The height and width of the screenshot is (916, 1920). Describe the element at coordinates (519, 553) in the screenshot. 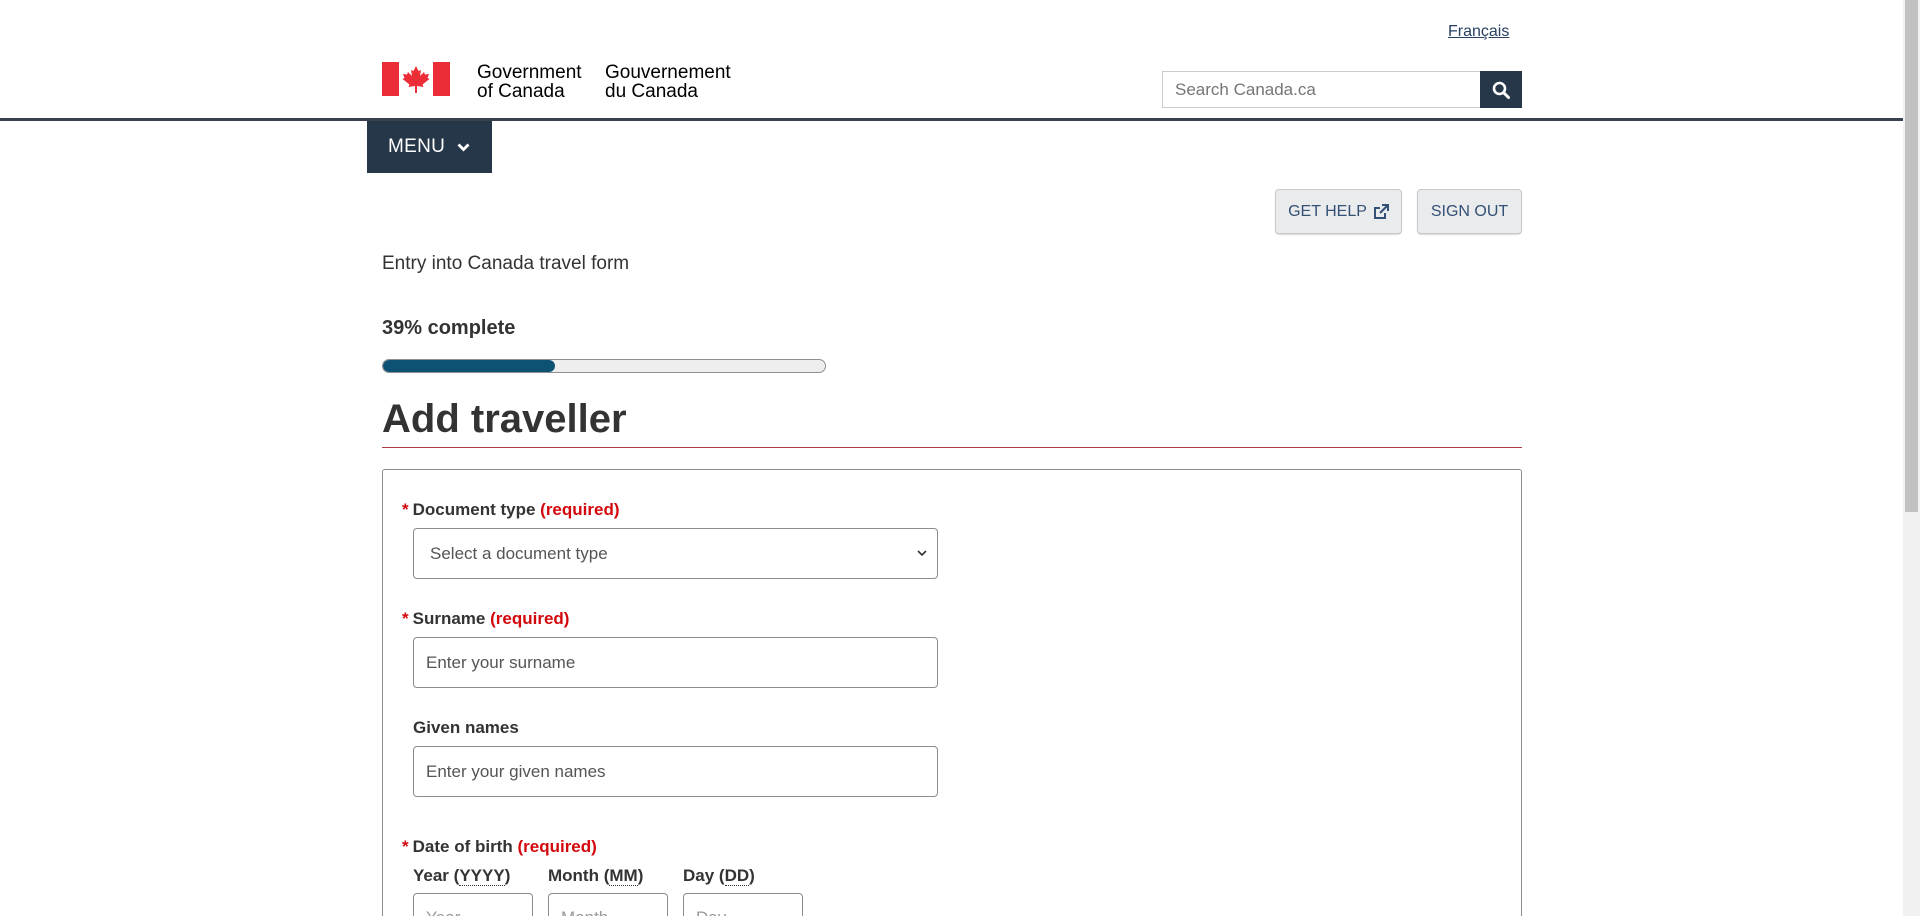

I see `document-type-selected: Select a document type` at that location.